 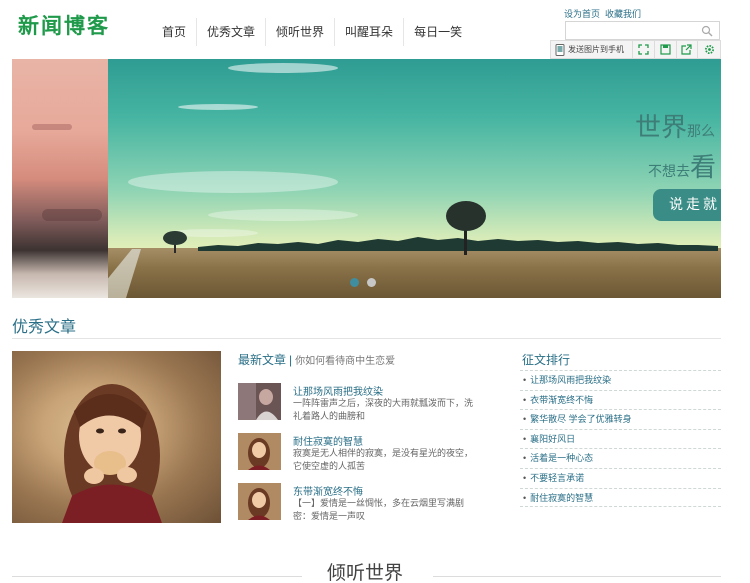 What do you see at coordinates (577, 576) in the screenshot?
I see `section-divider-right` at bounding box center [577, 576].